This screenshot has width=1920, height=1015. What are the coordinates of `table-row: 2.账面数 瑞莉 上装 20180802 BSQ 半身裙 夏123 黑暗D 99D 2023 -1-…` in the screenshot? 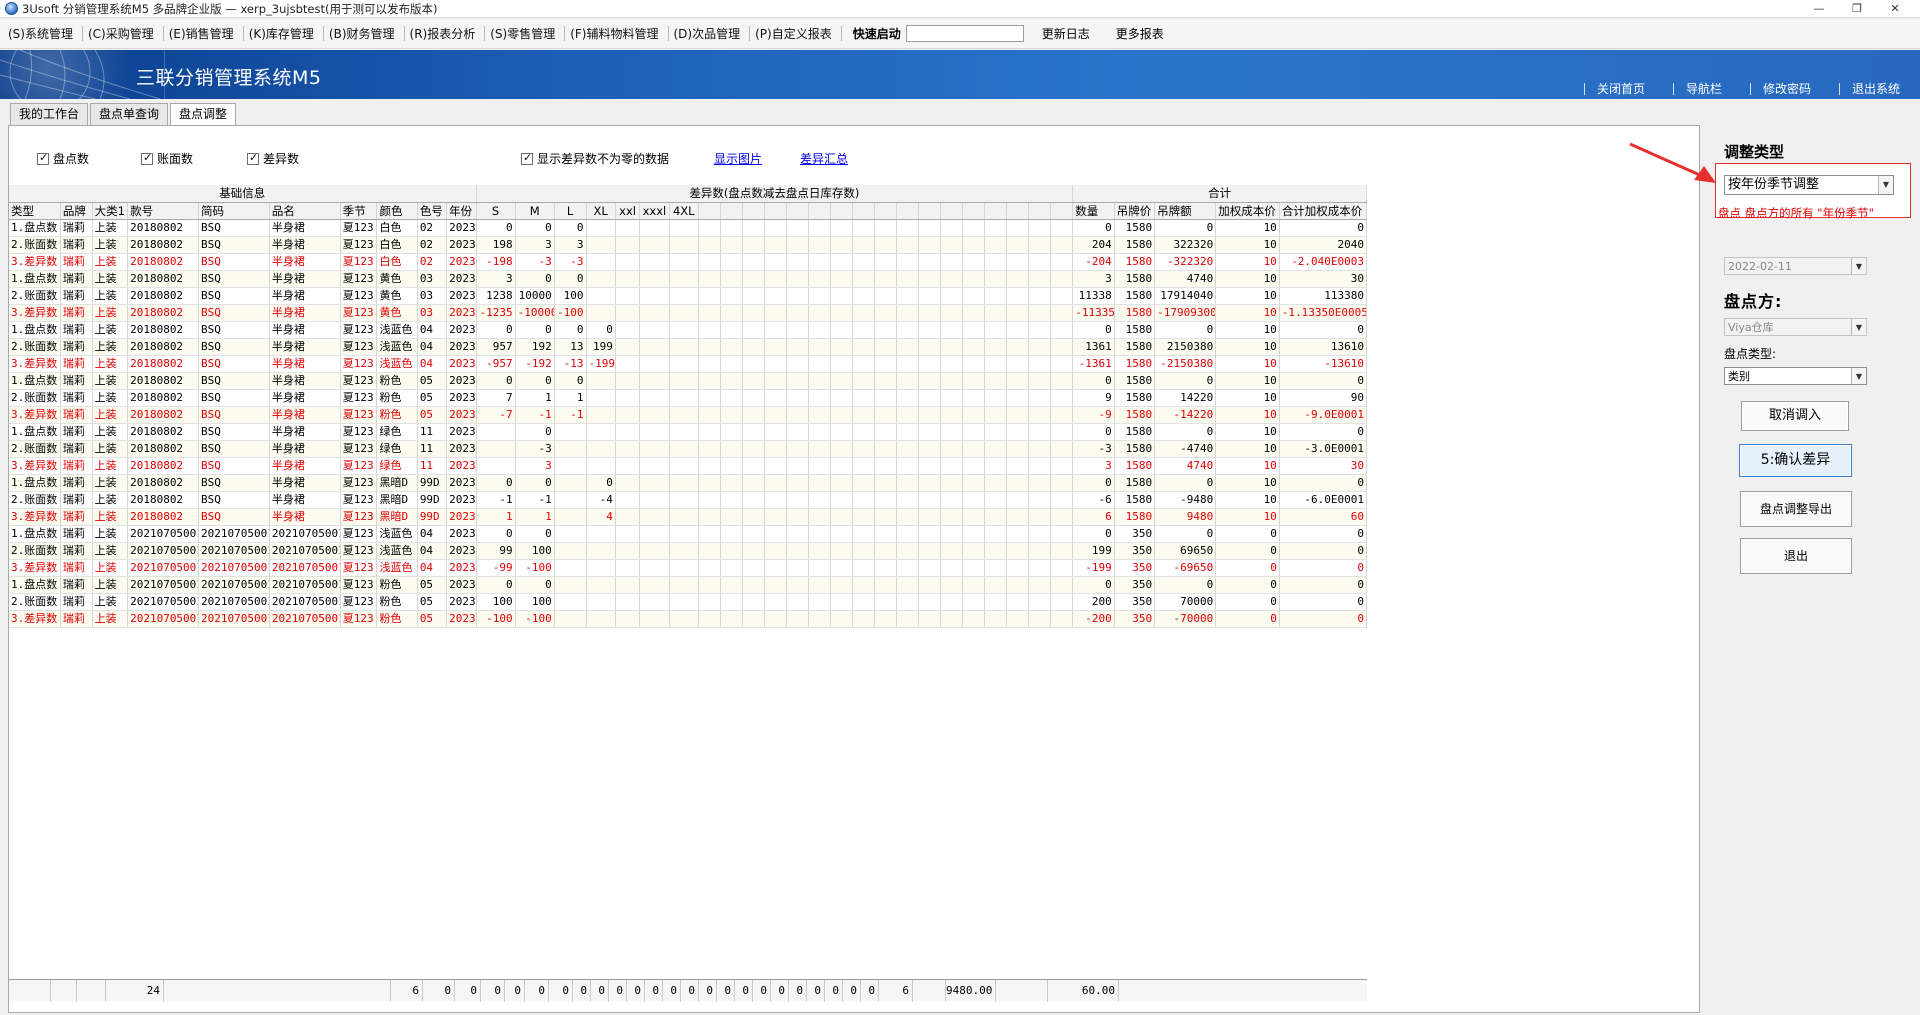 It's located at (688, 500).